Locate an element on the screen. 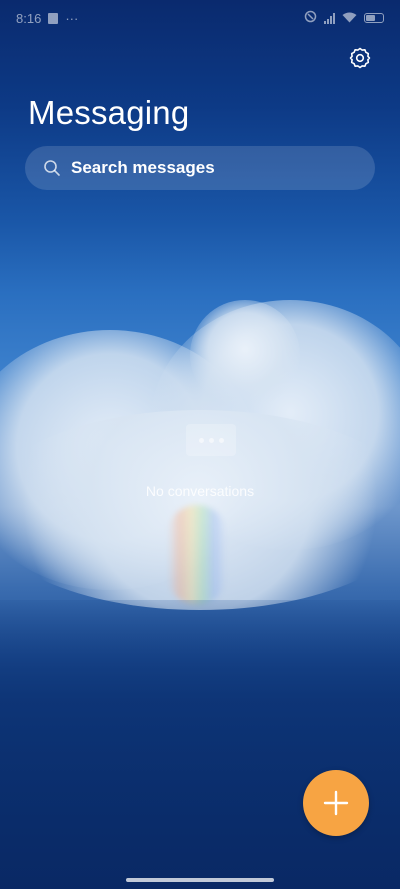 The width and height of the screenshot is (400, 889). search-input: Search messages is located at coordinates (200, 168).